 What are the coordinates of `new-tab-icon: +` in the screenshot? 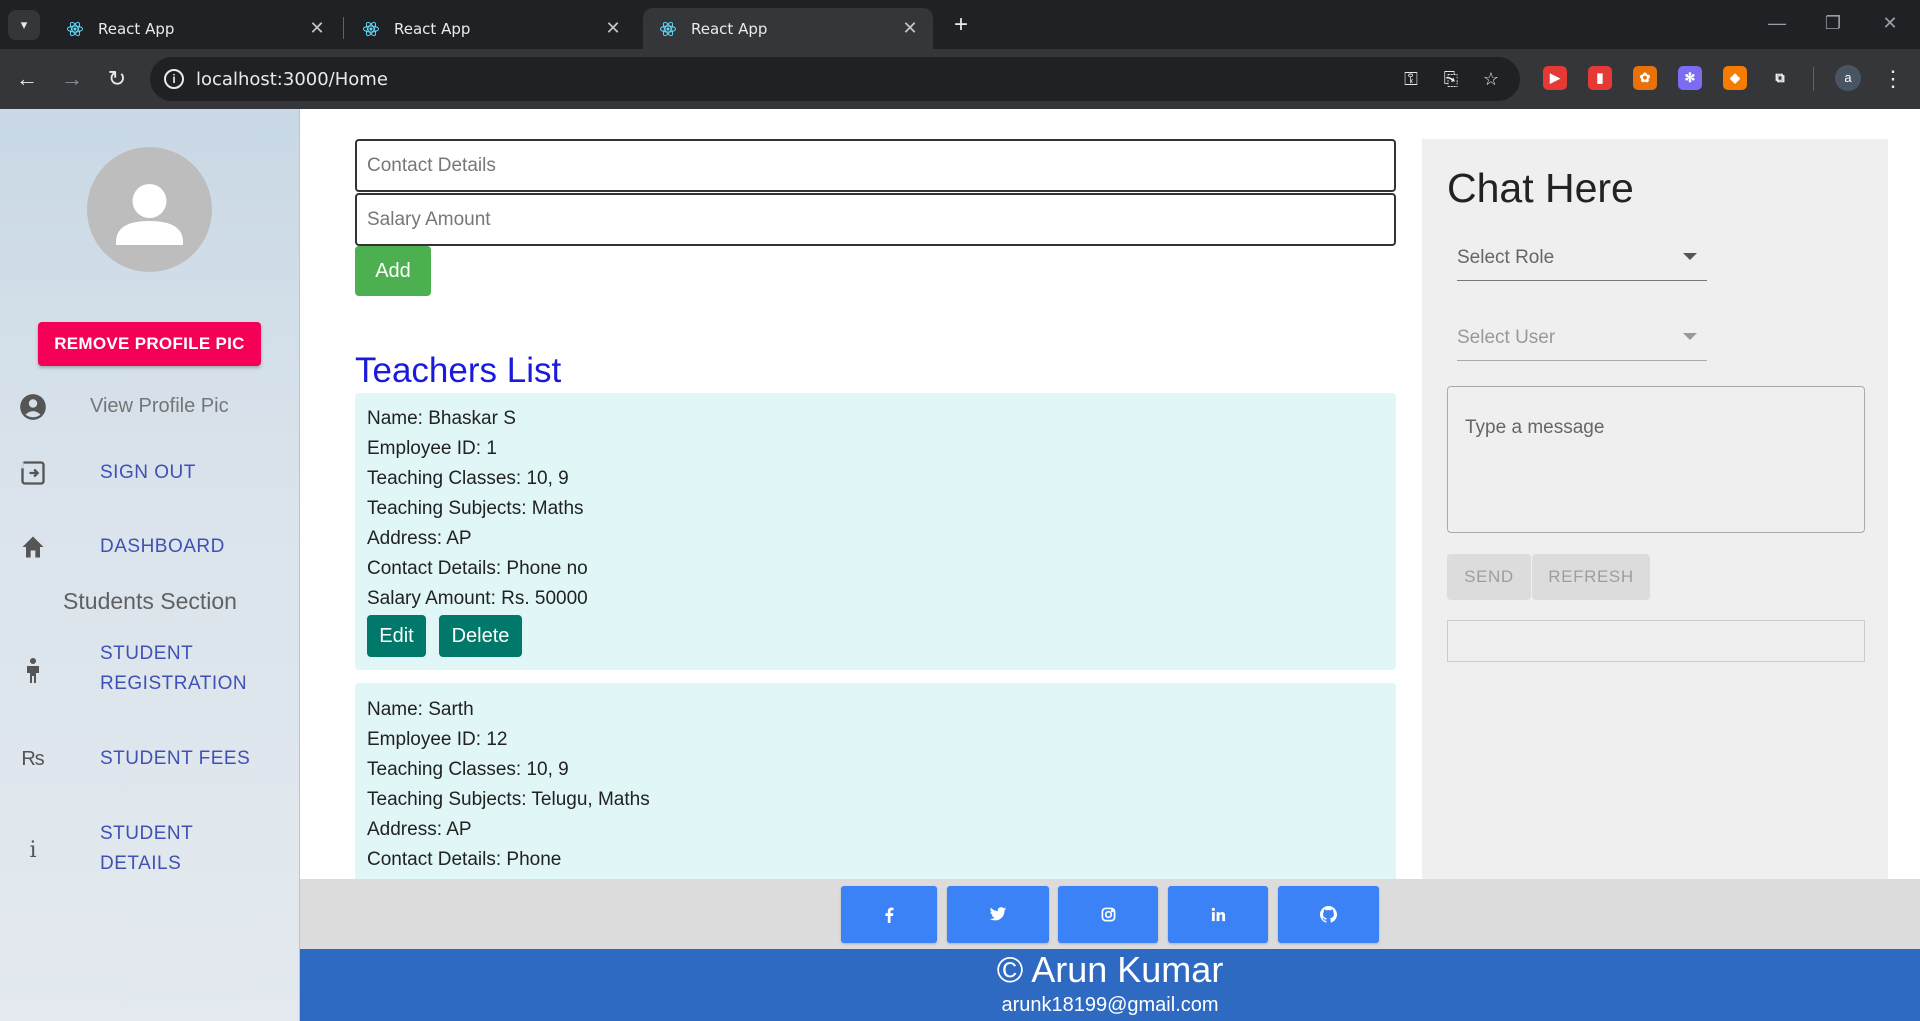 It's located at (961, 25).